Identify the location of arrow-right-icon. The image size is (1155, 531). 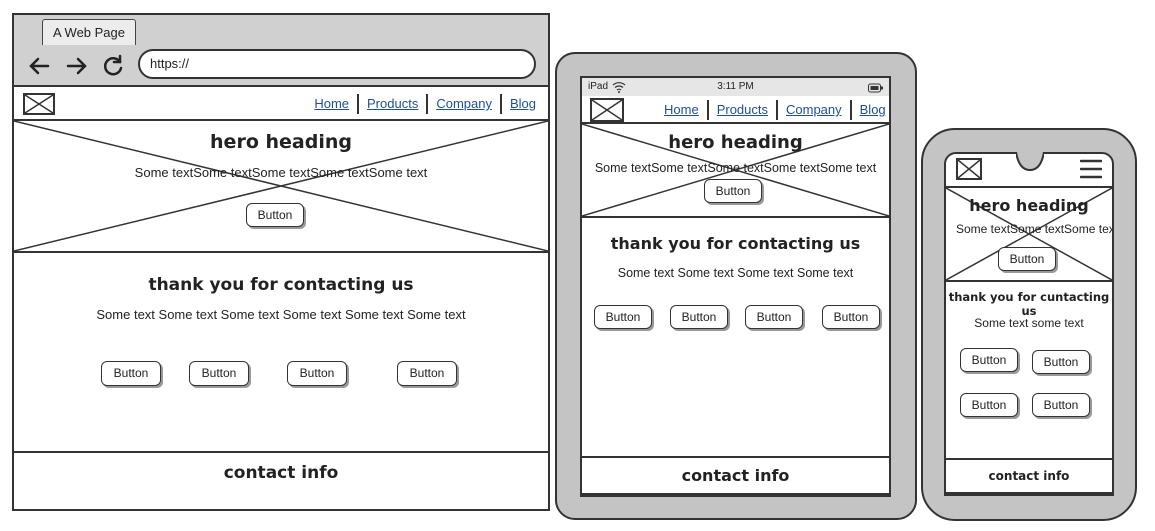
(77, 66).